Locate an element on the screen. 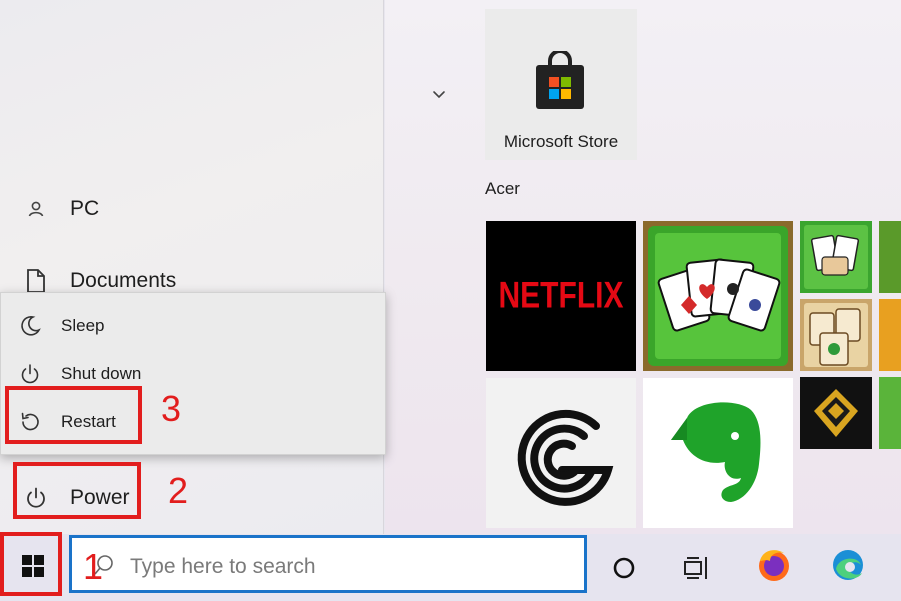 The image size is (901, 601). netflix-logo: NETFLIX is located at coordinates (561, 295).